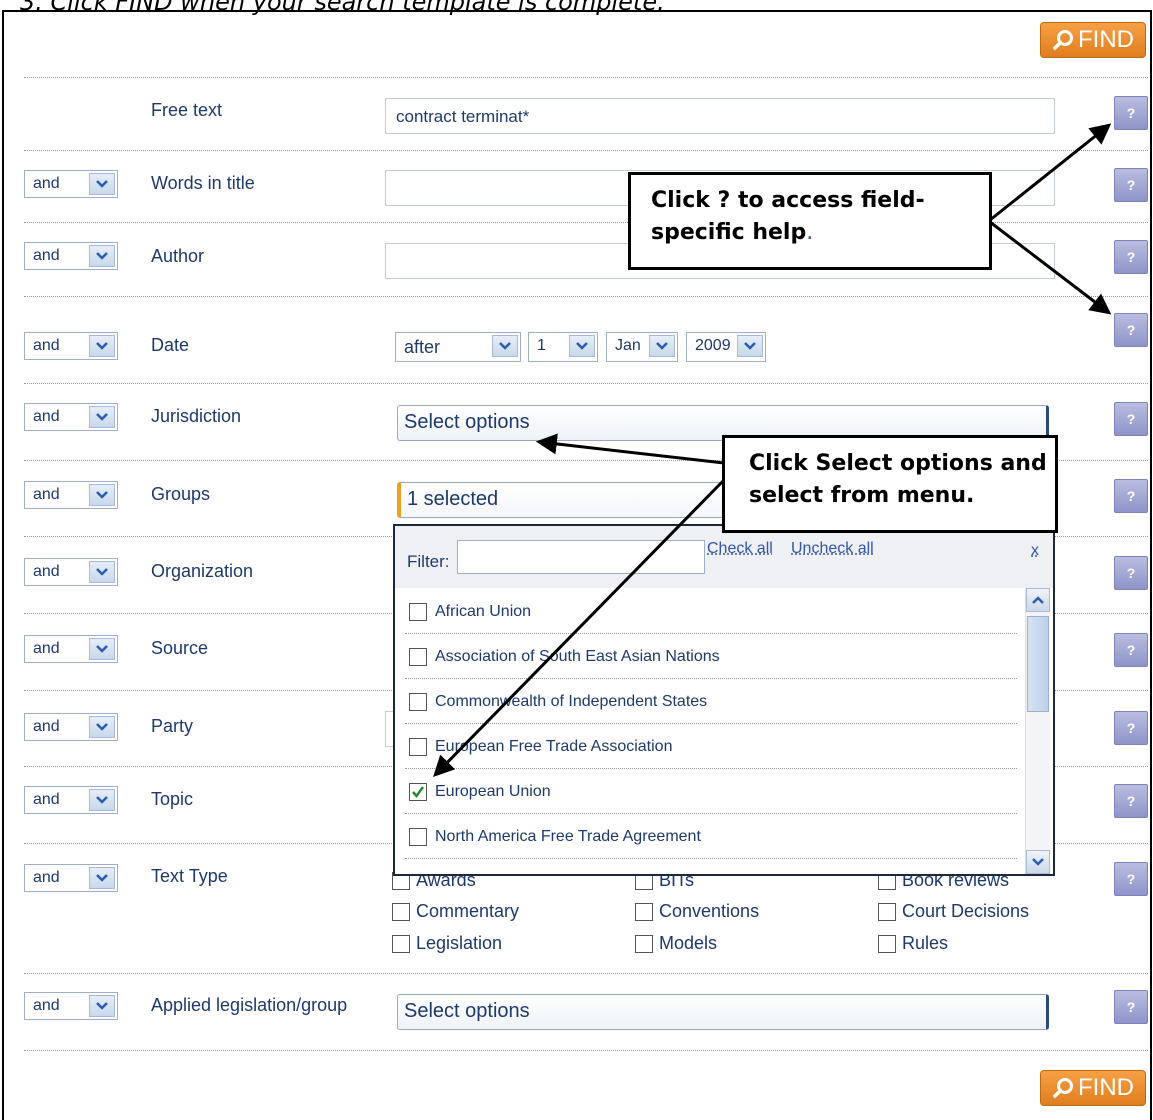  Describe the element at coordinates (1131, 801) in the screenshot. I see `topic-help-button: ?` at that location.